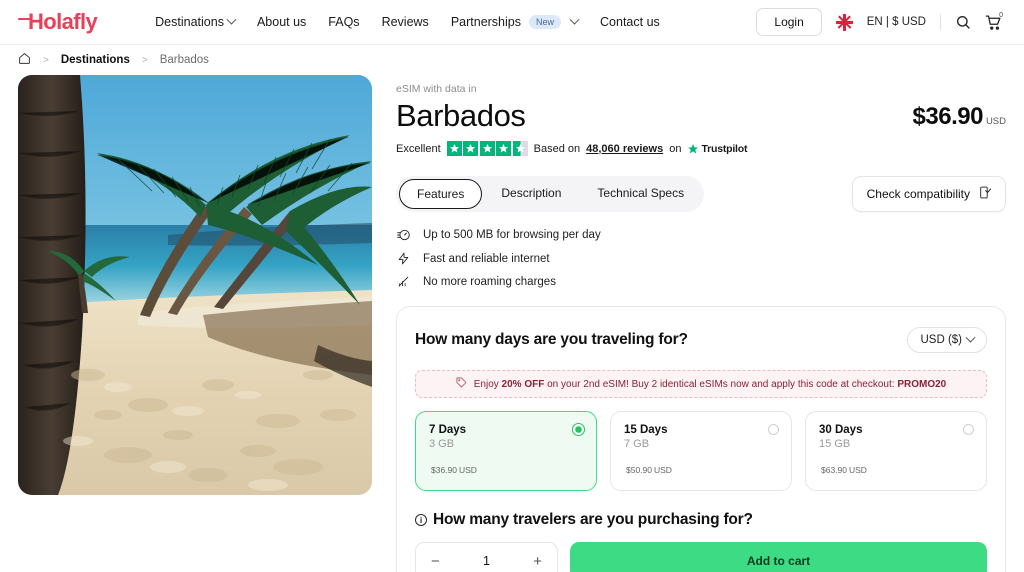  I want to click on product-price-block: $36.90 USD, so click(959, 115).